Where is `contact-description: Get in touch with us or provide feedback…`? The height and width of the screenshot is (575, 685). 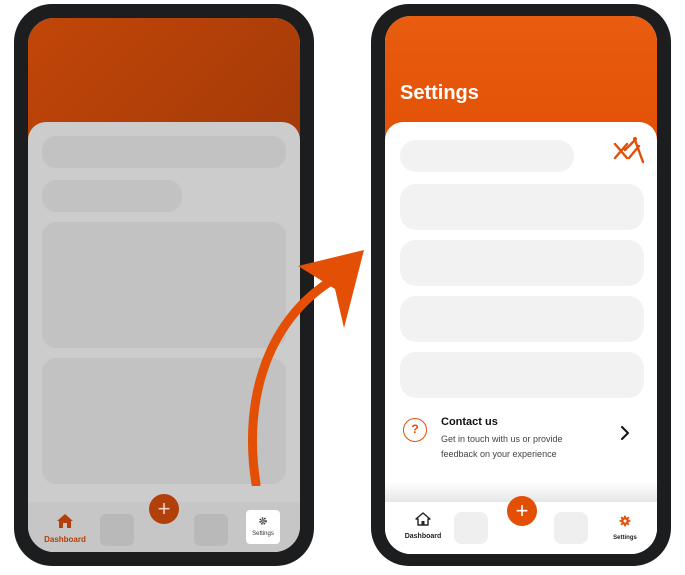 contact-description: Get in touch with us or provide feedback… is located at coordinates (502, 446).